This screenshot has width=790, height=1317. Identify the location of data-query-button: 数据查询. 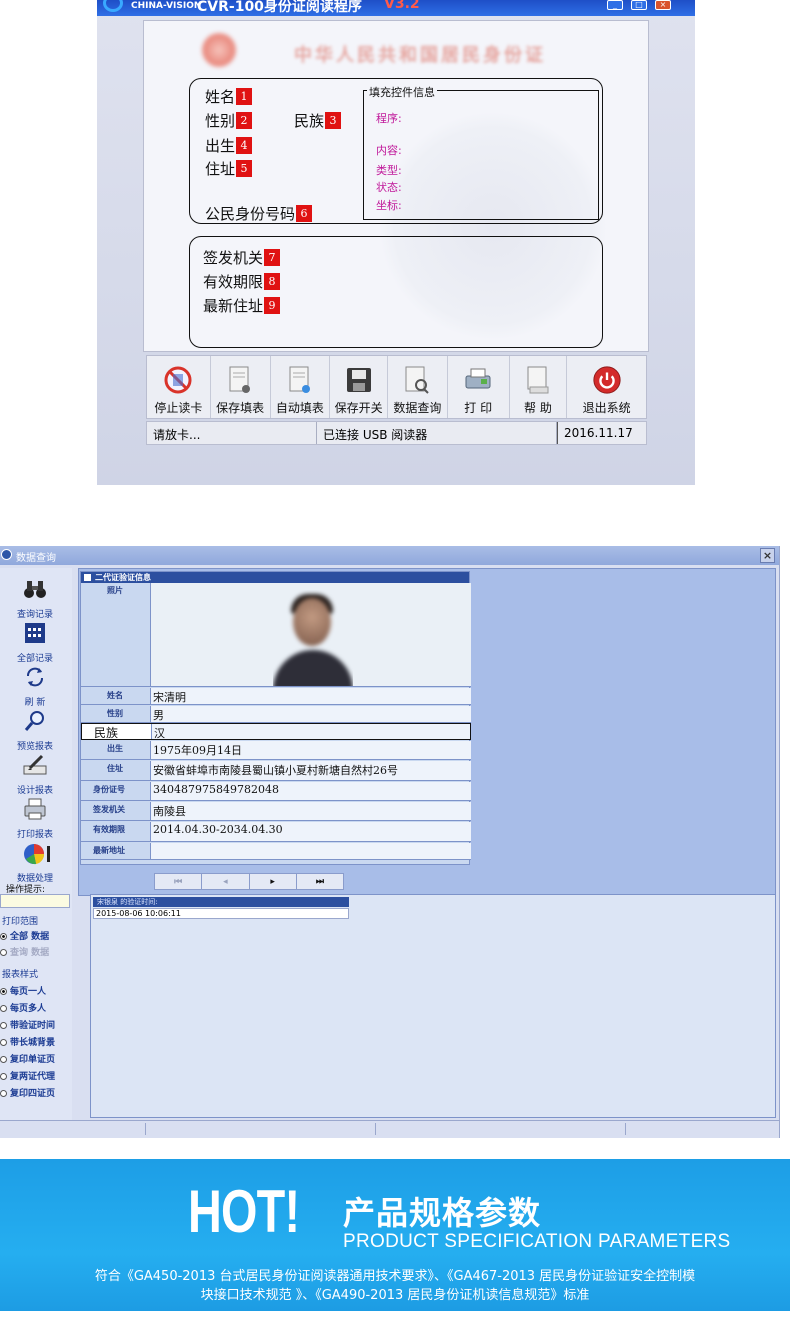
(418, 387).